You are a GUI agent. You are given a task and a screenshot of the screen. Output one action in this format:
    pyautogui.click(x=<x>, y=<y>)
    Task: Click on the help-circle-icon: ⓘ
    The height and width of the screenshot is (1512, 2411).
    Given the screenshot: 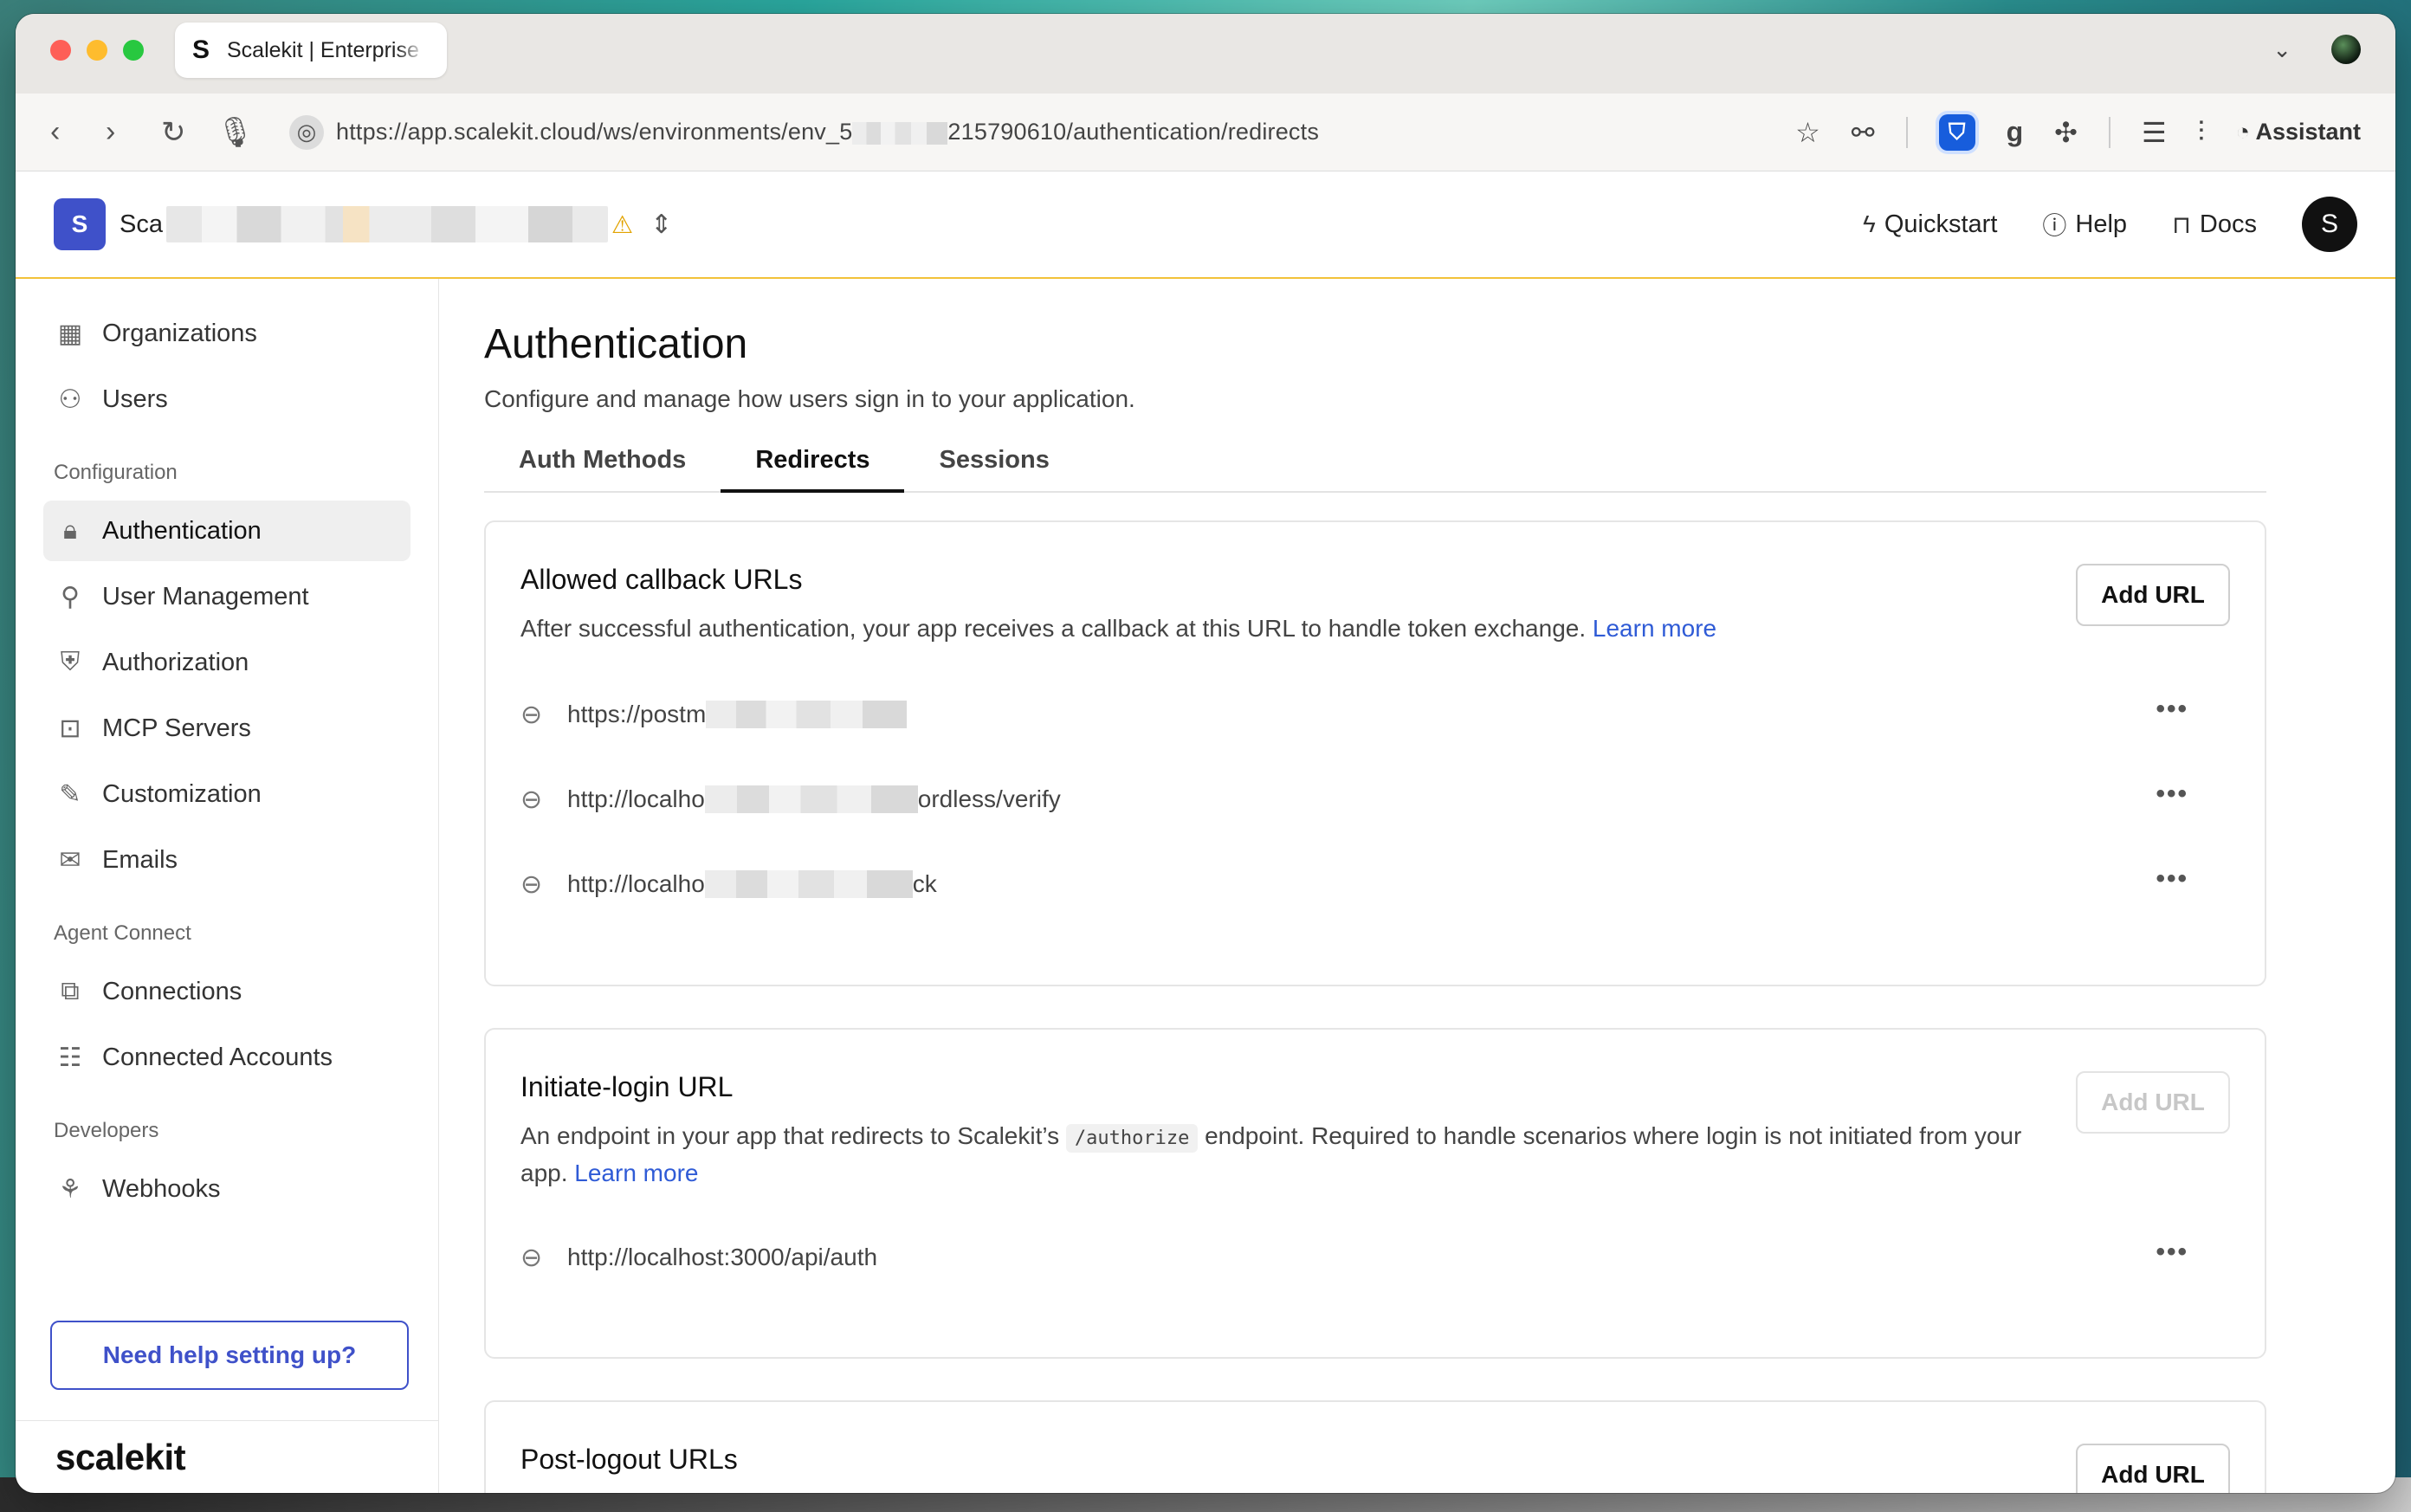 What is the action you would take?
    pyautogui.click(x=2054, y=225)
    